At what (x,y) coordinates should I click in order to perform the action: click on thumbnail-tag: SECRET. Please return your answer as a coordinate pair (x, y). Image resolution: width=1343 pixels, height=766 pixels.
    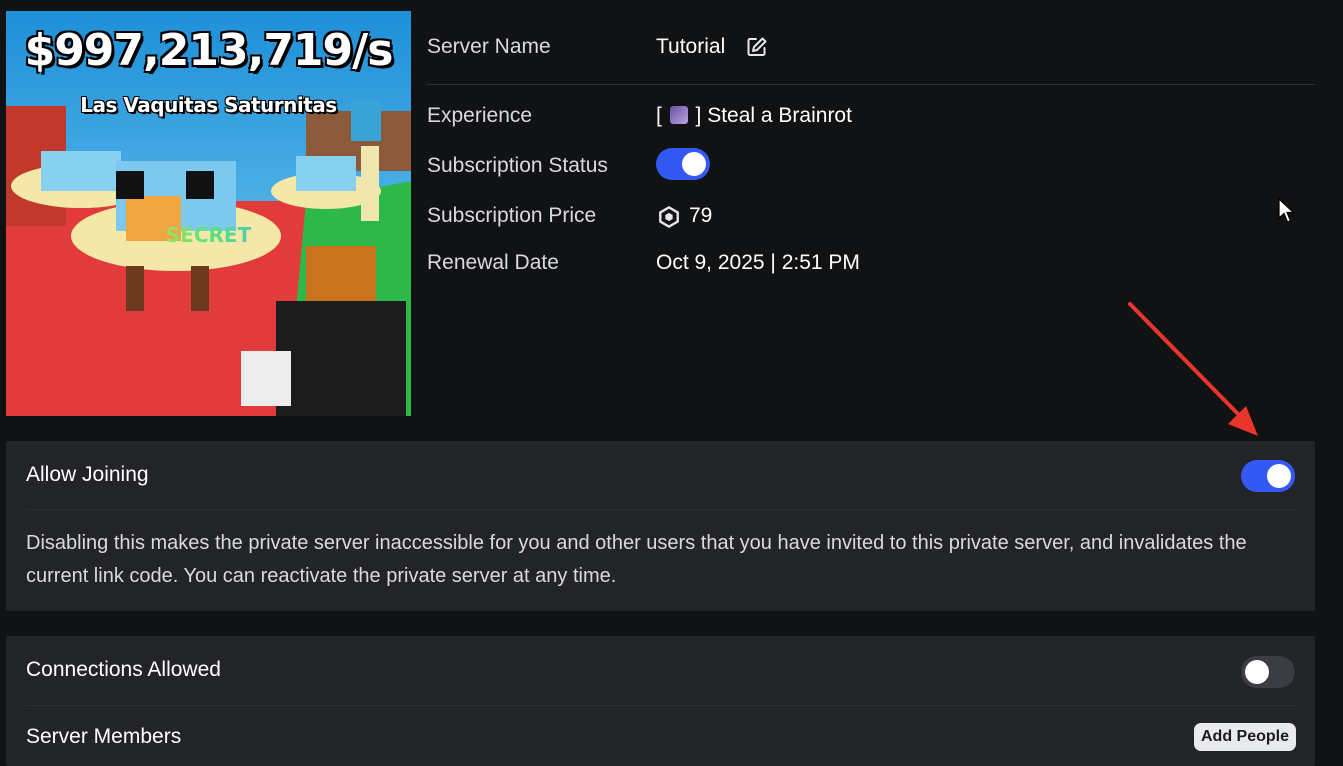
    Looking at the image, I should click on (208, 235).